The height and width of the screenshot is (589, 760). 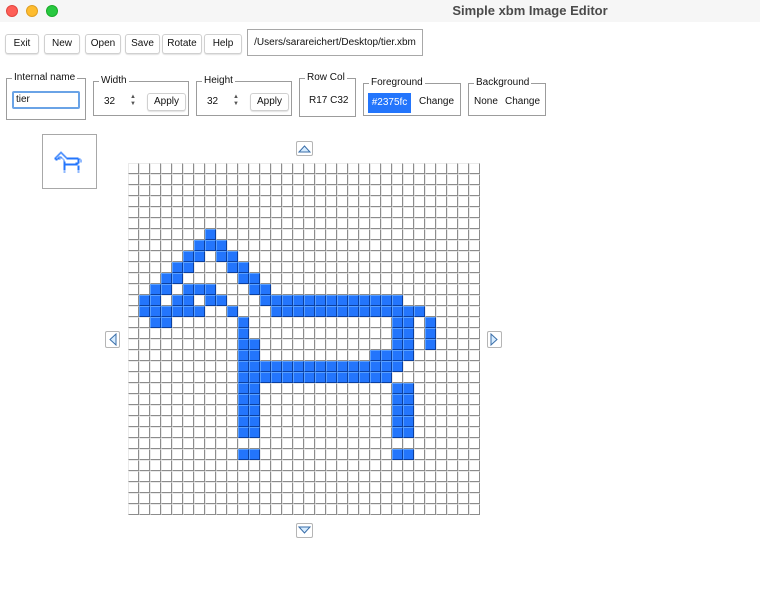 What do you see at coordinates (212, 102) in the screenshot?
I see `height-input: 32` at bounding box center [212, 102].